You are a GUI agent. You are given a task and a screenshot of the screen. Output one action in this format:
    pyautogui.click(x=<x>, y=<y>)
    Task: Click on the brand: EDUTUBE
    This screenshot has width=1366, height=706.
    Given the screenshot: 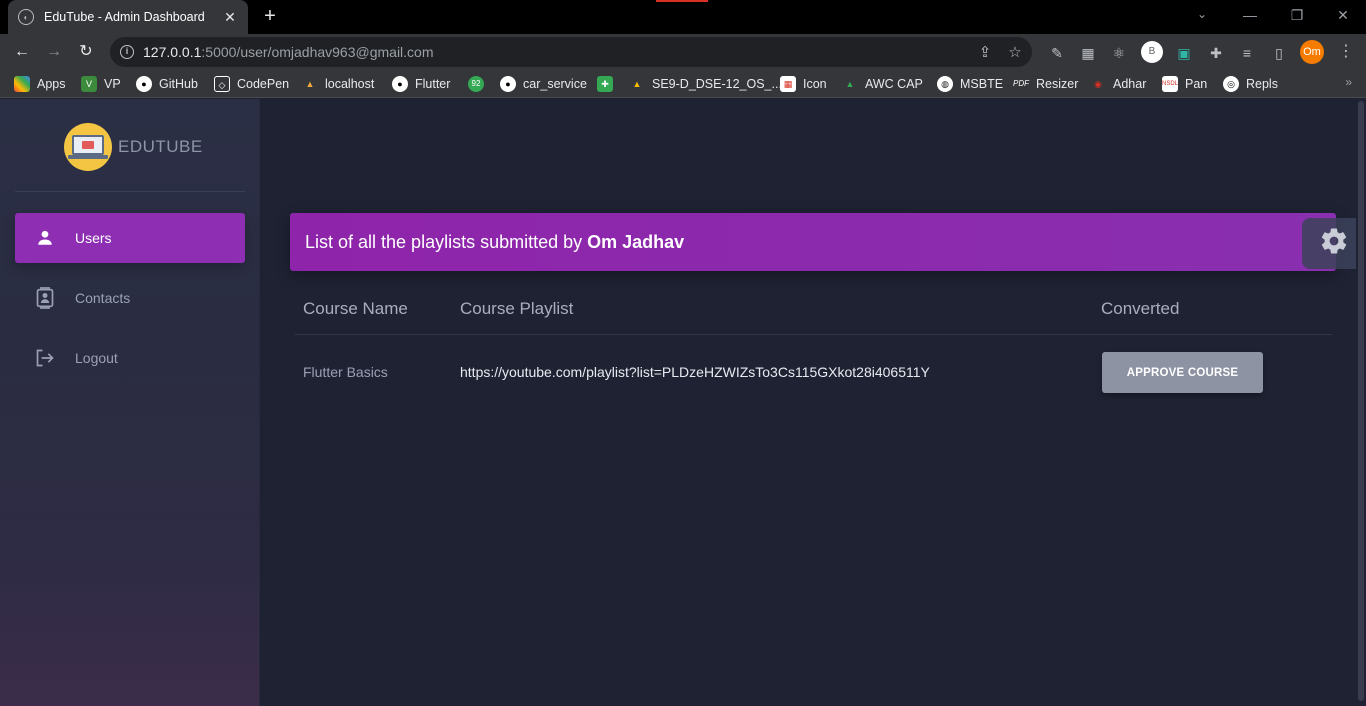 What is the action you would take?
    pyautogui.click(x=133, y=147)
    